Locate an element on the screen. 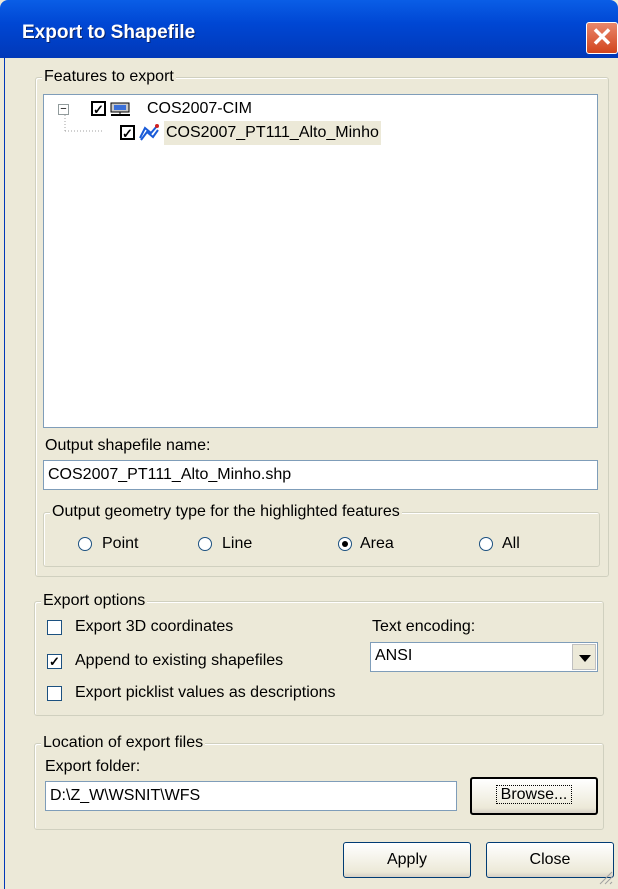 This screenshot has height=889, width=618. encoding-select: ANSI is located at coordinates (484, 657).